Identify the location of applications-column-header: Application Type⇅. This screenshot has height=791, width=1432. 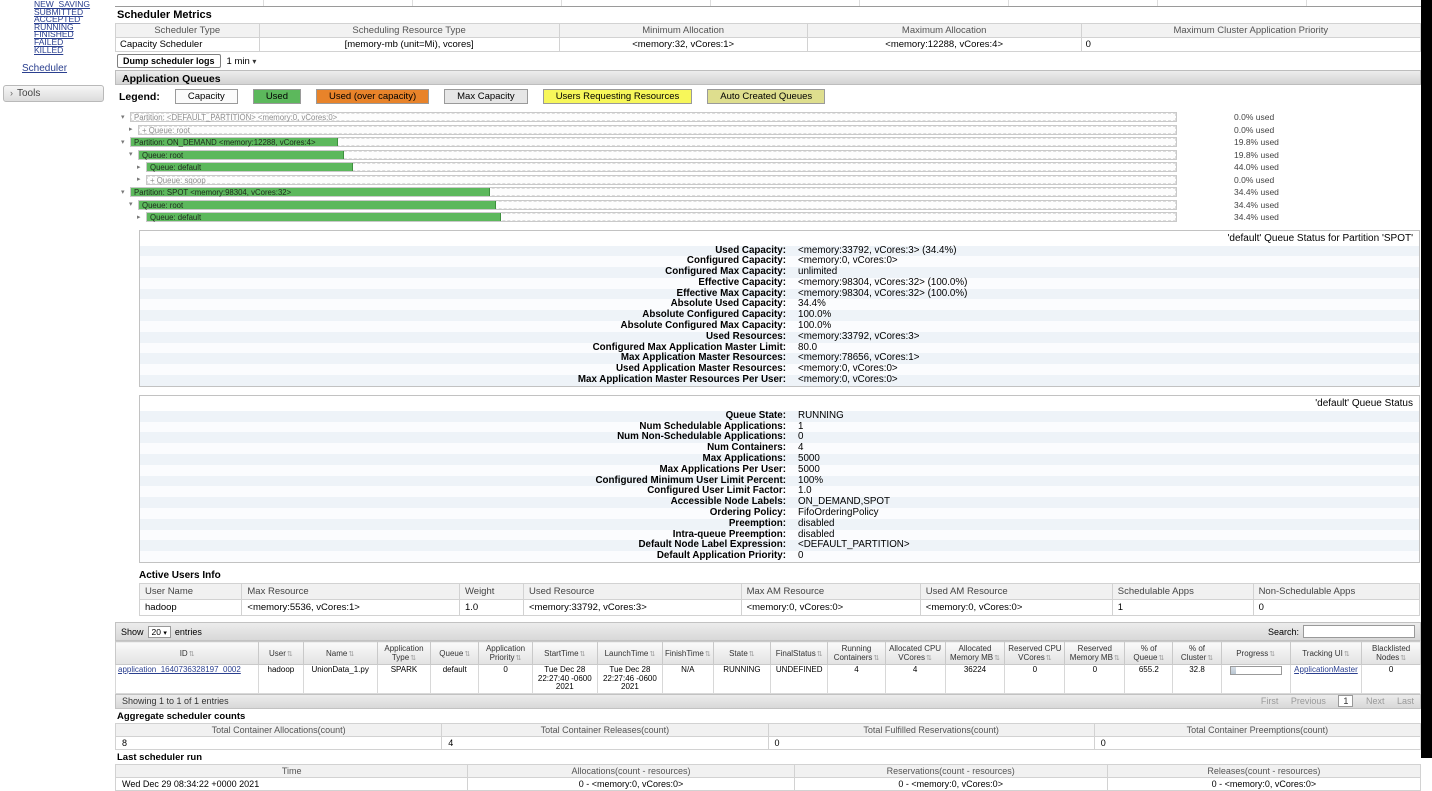
(404, 653).